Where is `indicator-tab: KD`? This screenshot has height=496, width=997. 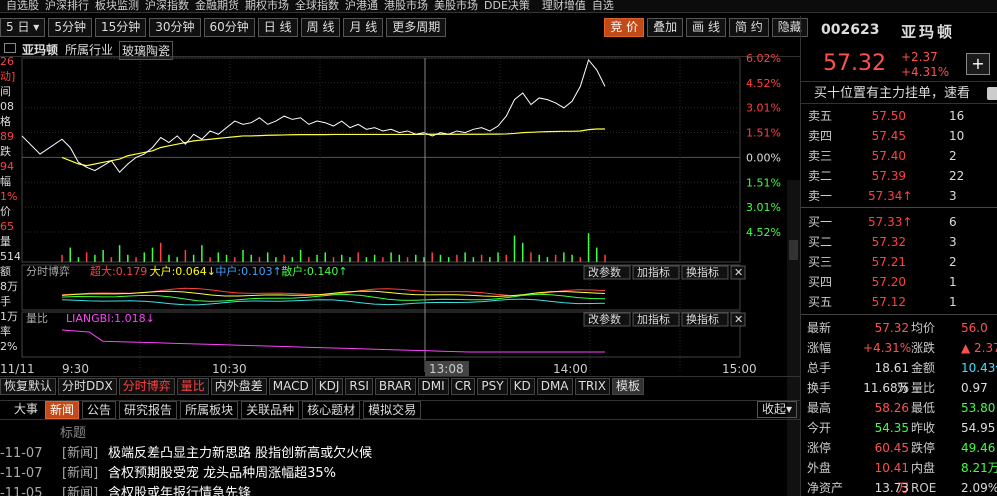 indicator-tab: KD is located at coordinates (522, 386).